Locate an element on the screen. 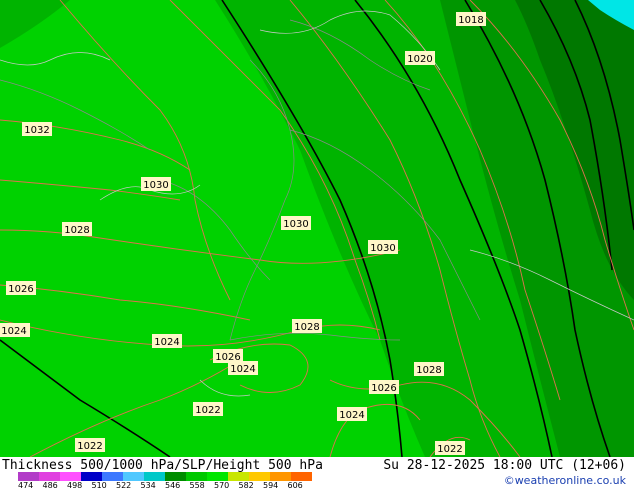  color-scale-tick: 534 is located at coordinates (148, 485).